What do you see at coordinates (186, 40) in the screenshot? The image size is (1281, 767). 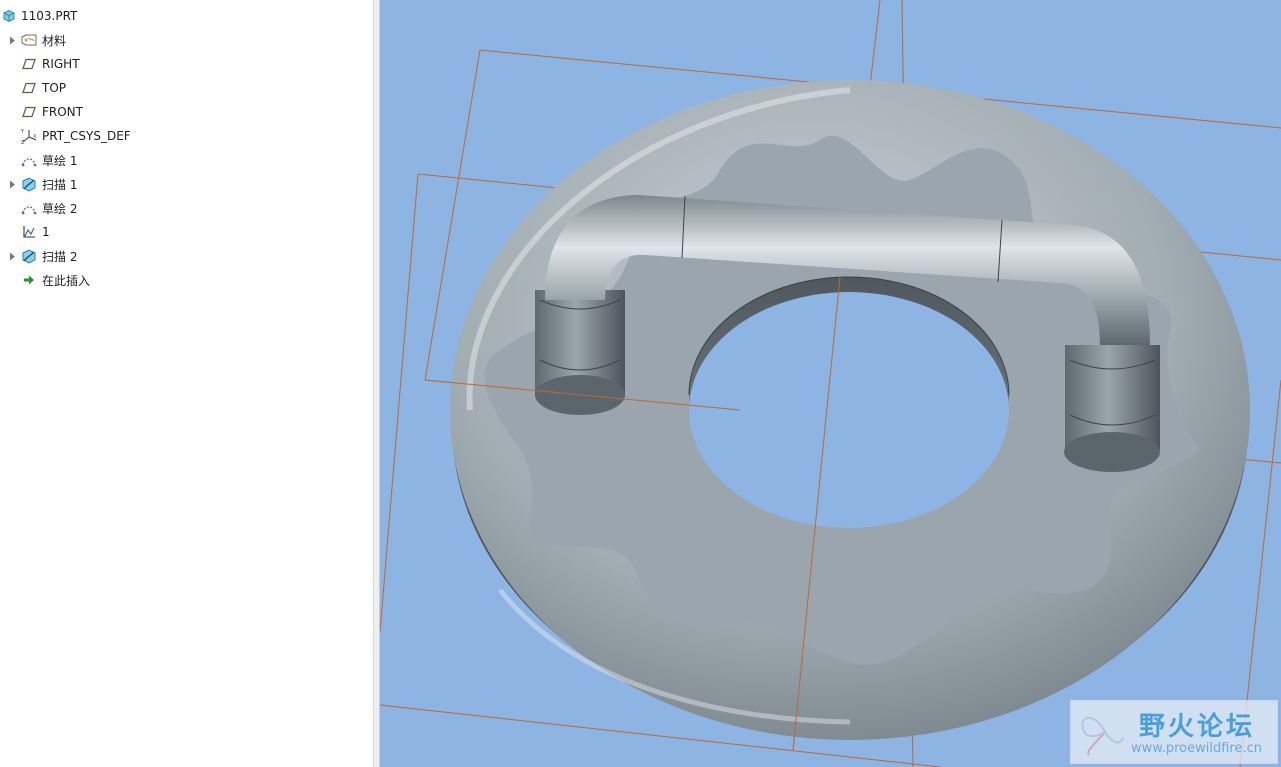 I see `tree-item-material: 材料` at bounding box center [186, 40].